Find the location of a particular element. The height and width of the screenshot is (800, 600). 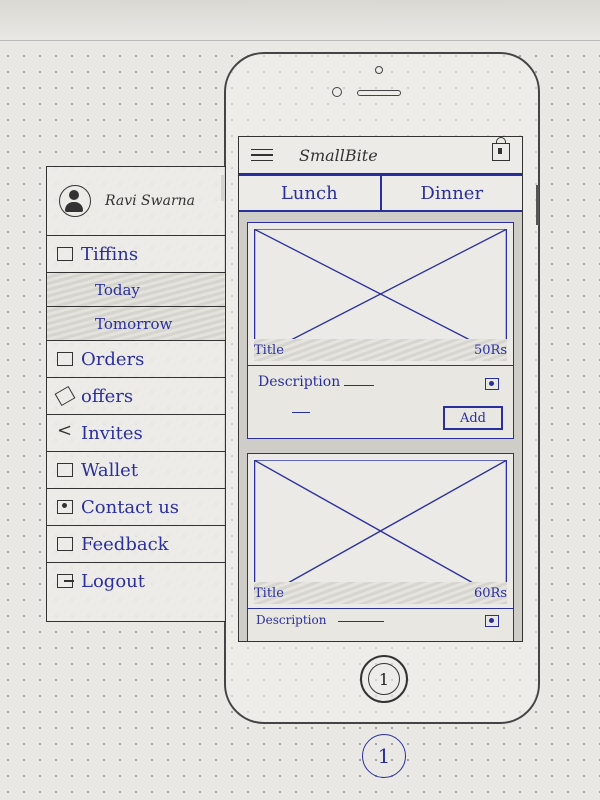

drawer-item-label: Invites is located at coordinates (112, 433).